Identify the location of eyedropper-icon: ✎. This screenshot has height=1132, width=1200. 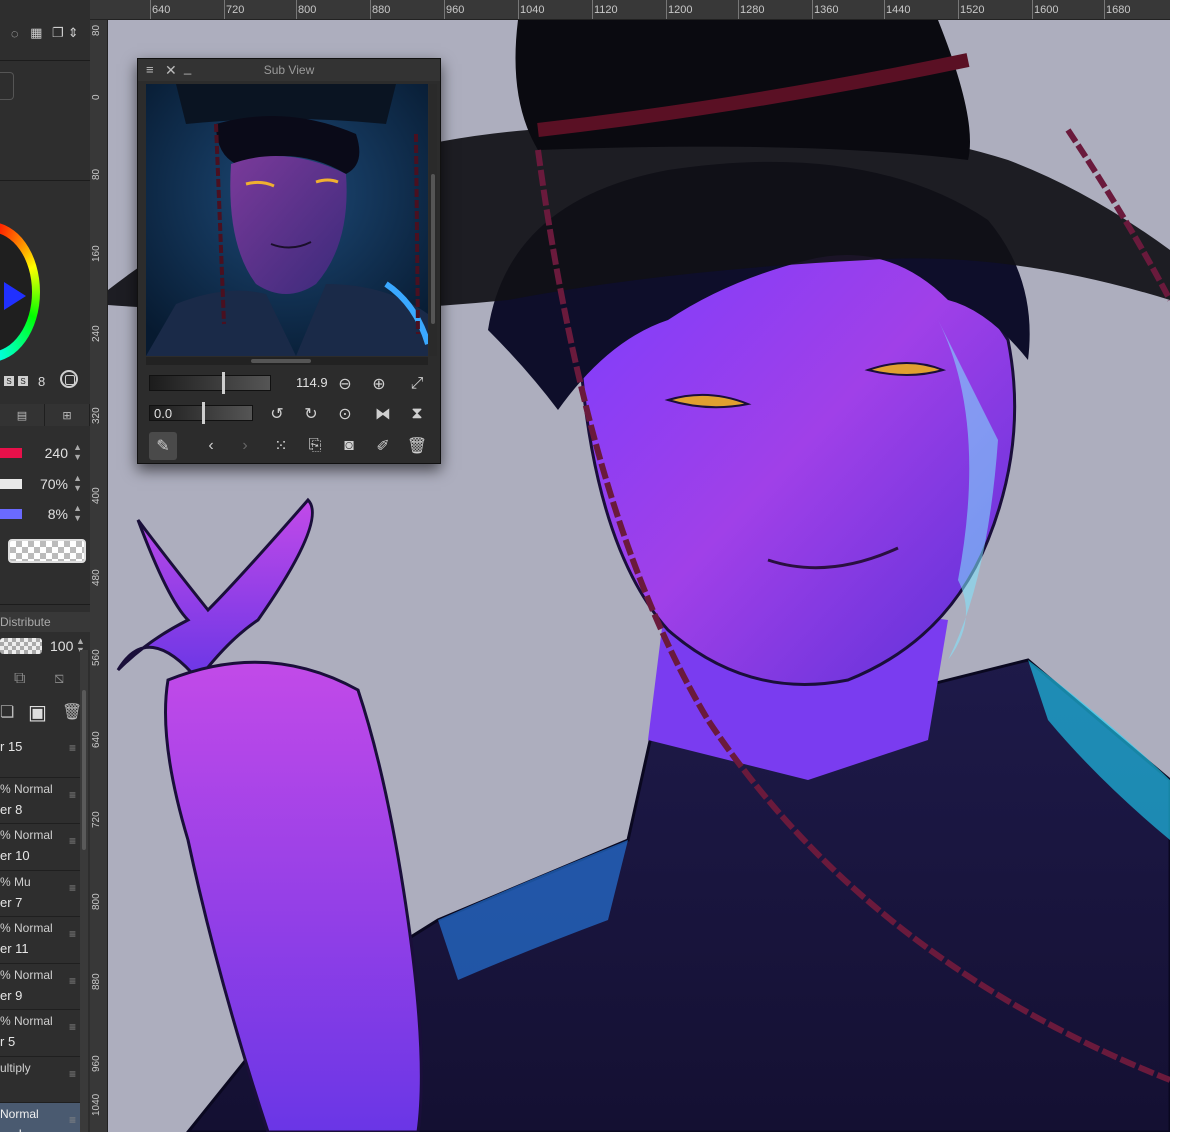
(163, 446).